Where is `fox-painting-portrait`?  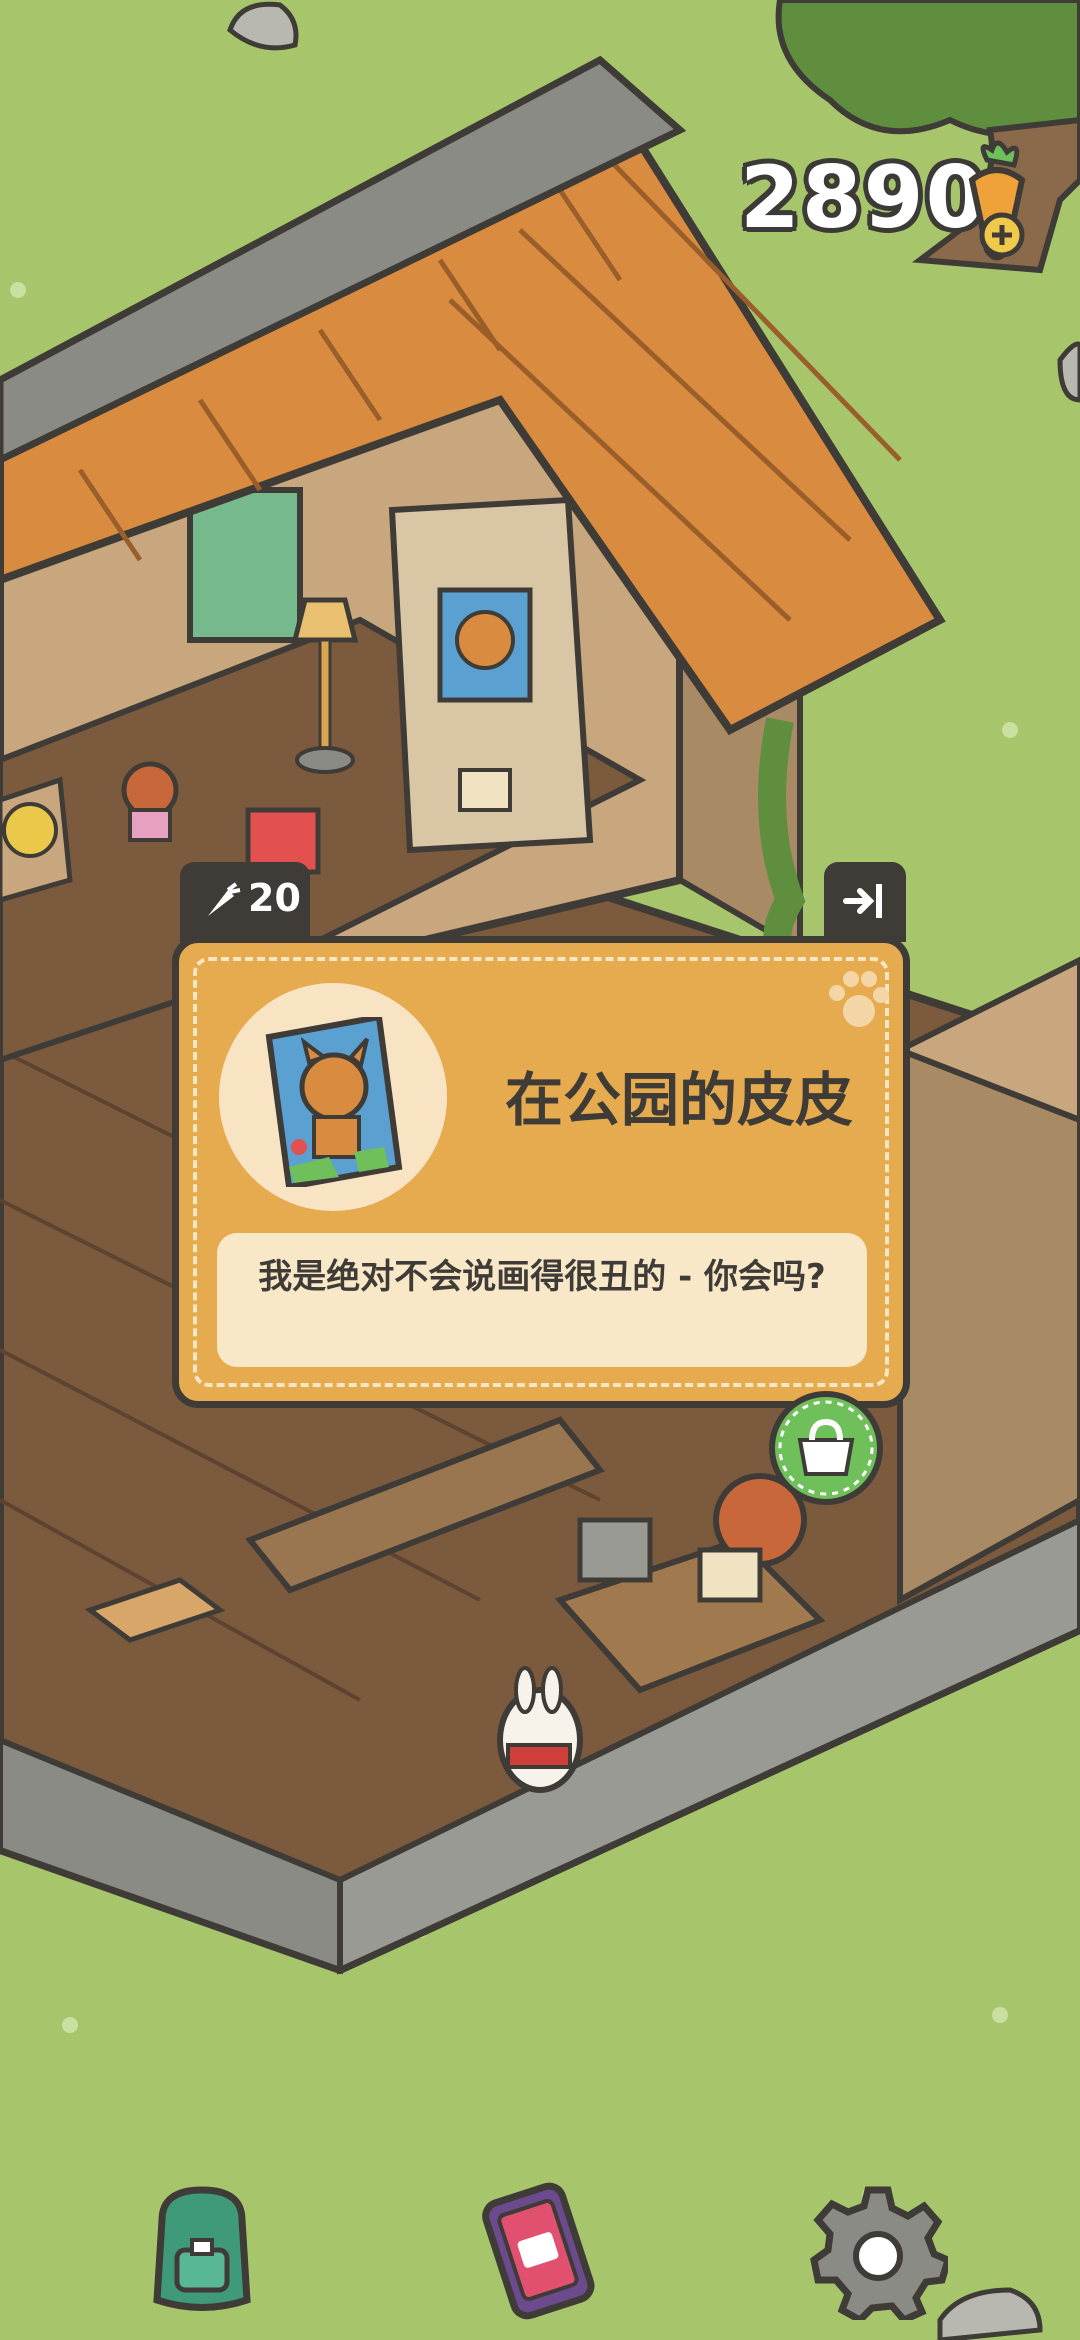 fox-painting-portrait is located at coordinates (334, 1102).